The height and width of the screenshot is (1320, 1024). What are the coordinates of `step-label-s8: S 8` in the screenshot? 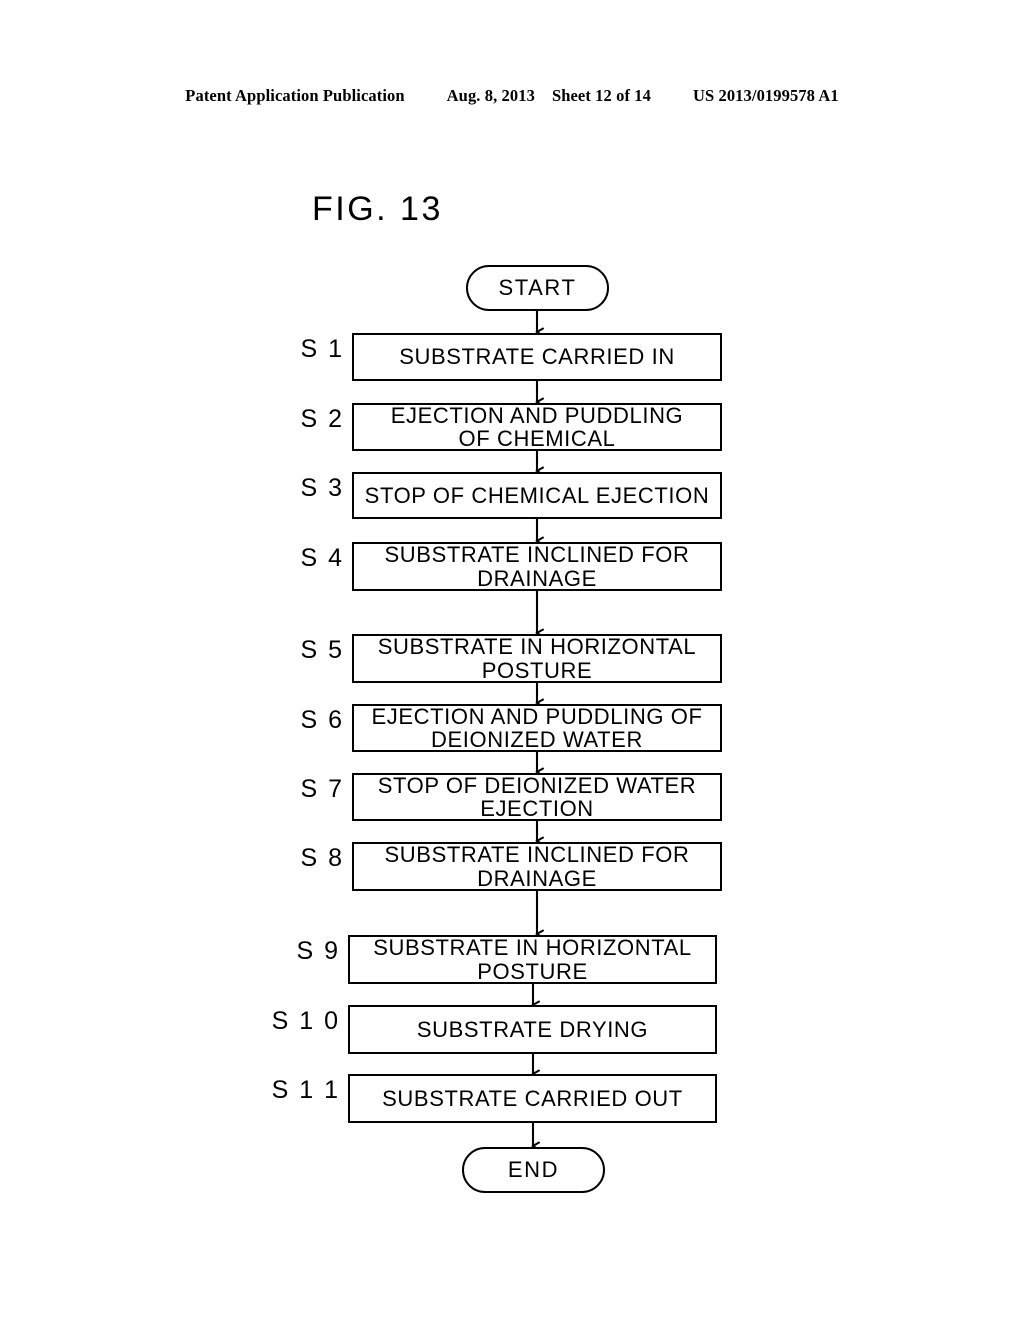 It's located at (322, 858).